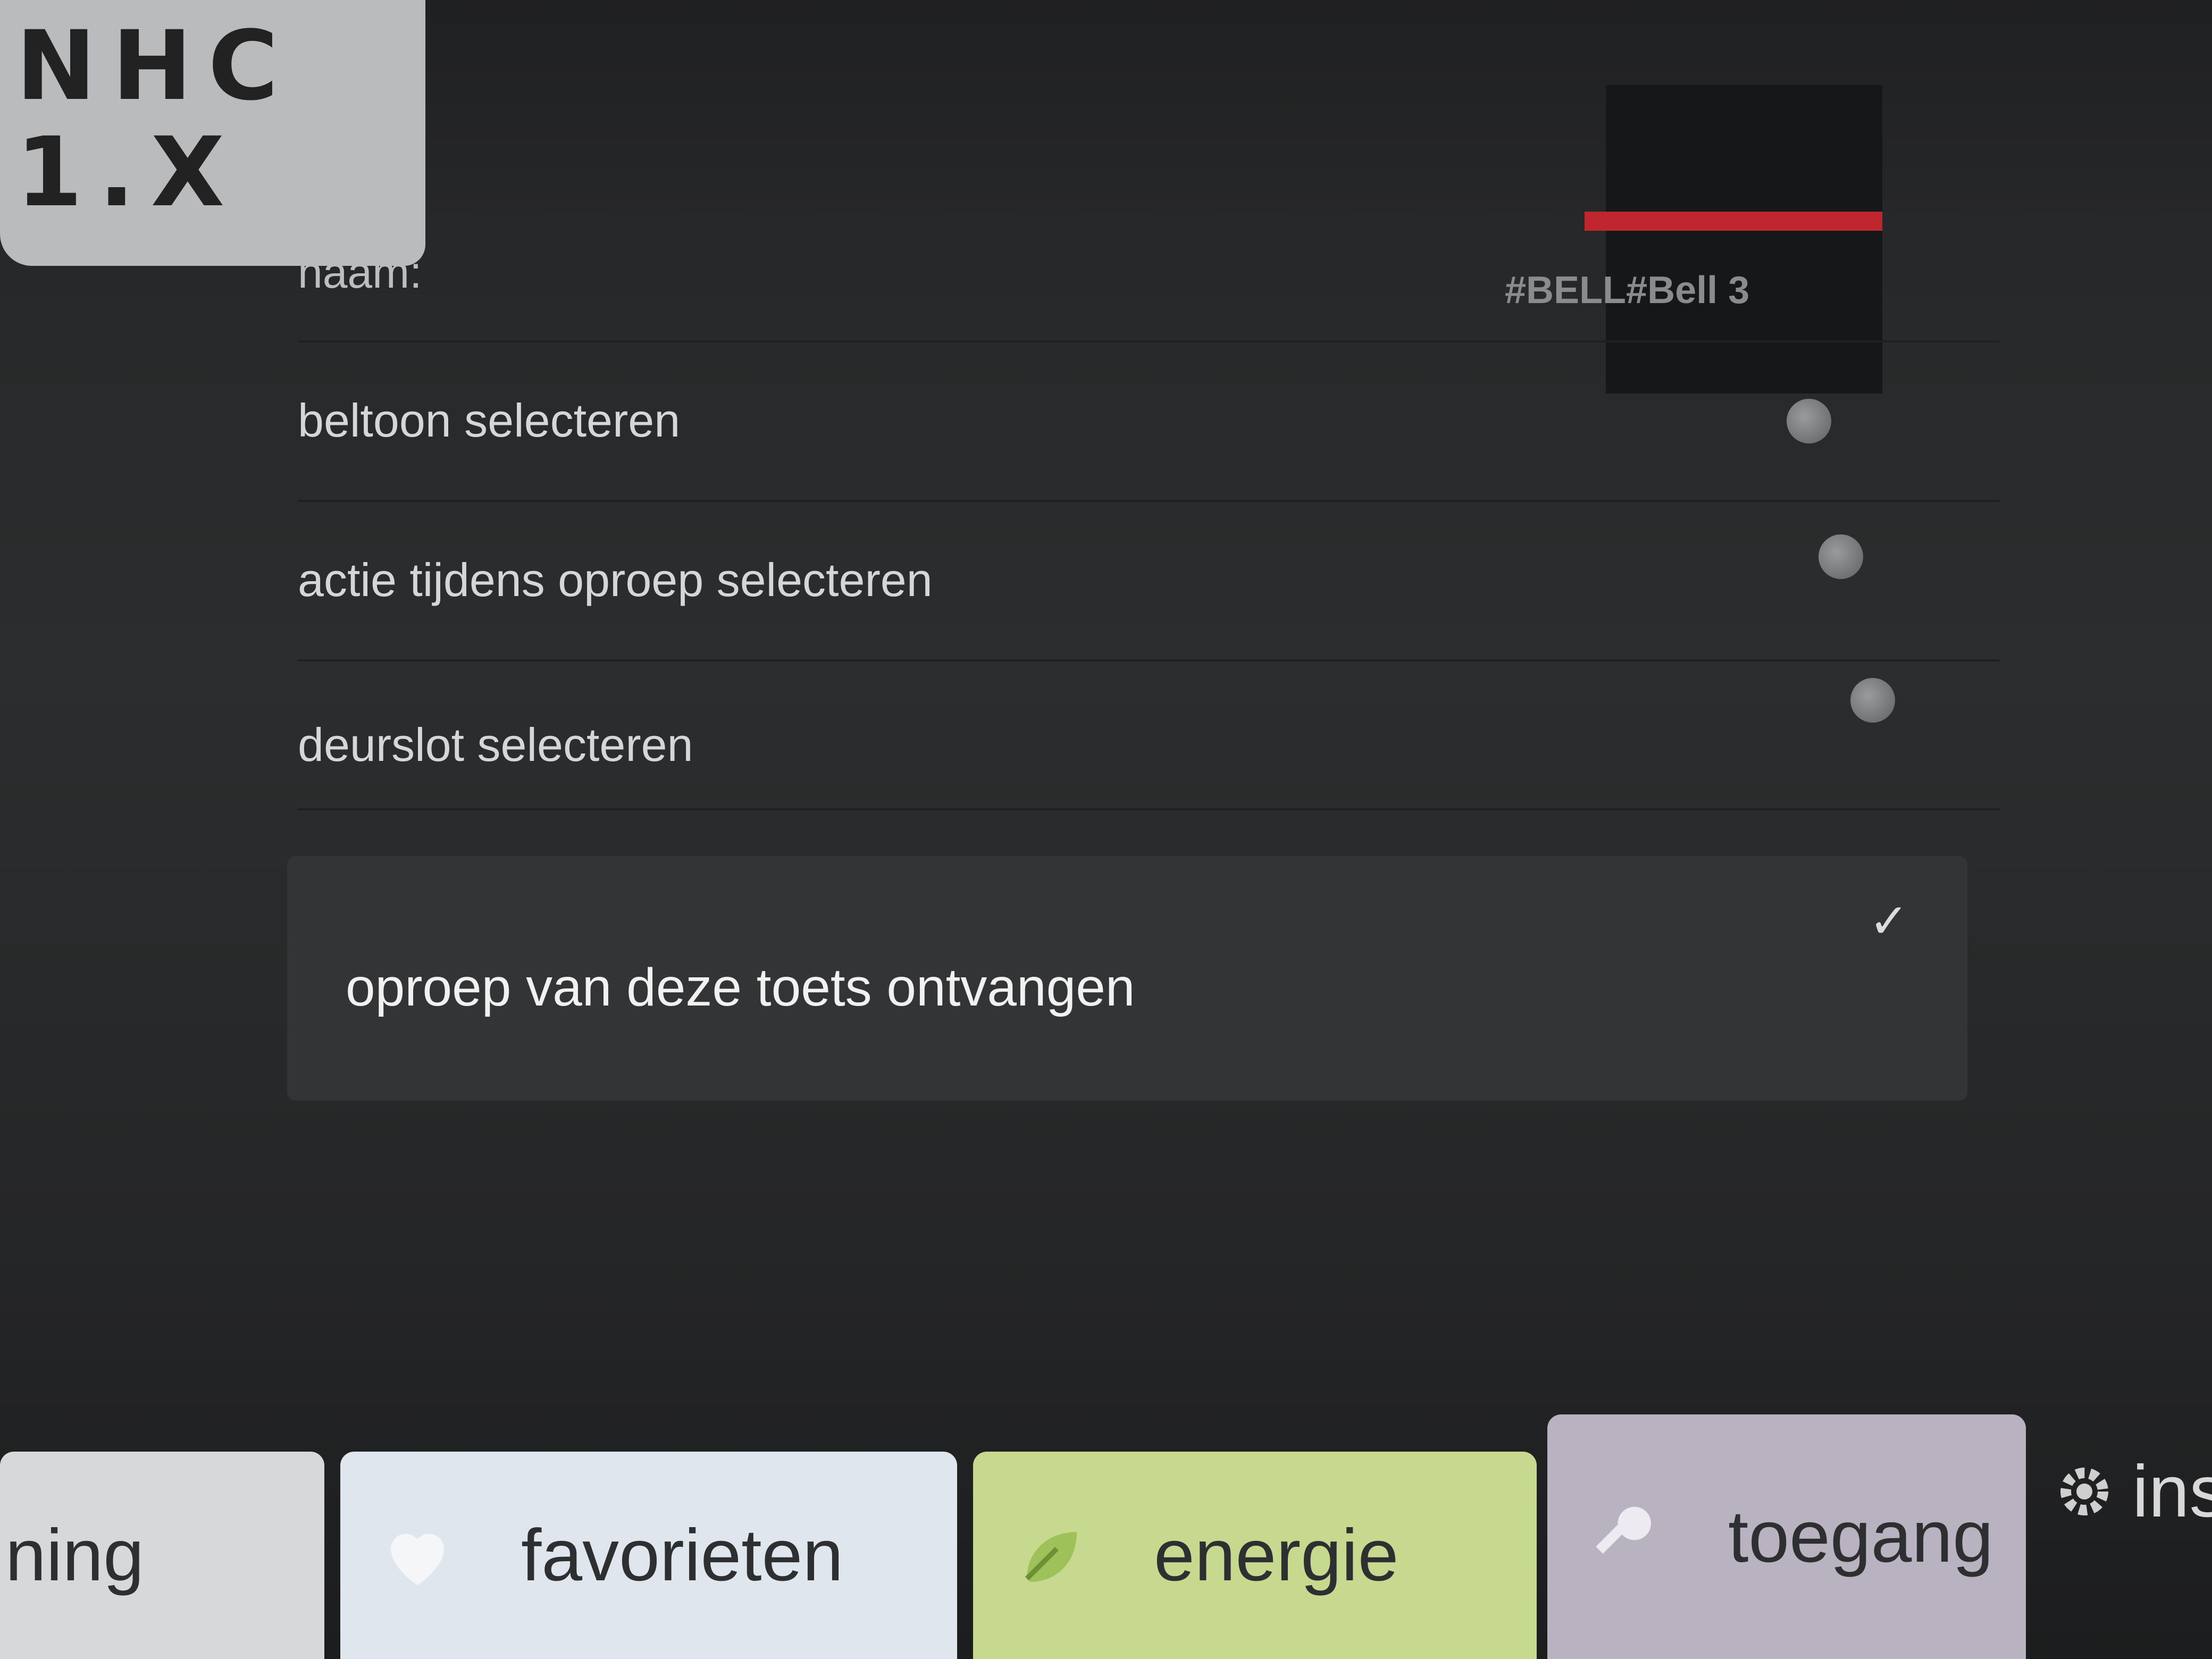 This screenshot has height=1659, width=2212. I want to click on tab-instellingen: ins, so click(2127, 1491).